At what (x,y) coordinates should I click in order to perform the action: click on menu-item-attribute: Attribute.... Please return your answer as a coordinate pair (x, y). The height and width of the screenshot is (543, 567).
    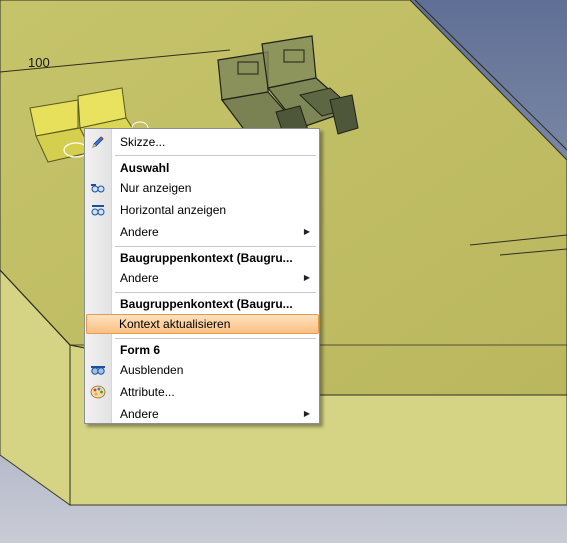
    Looking at the image, I should click on (202, 392).